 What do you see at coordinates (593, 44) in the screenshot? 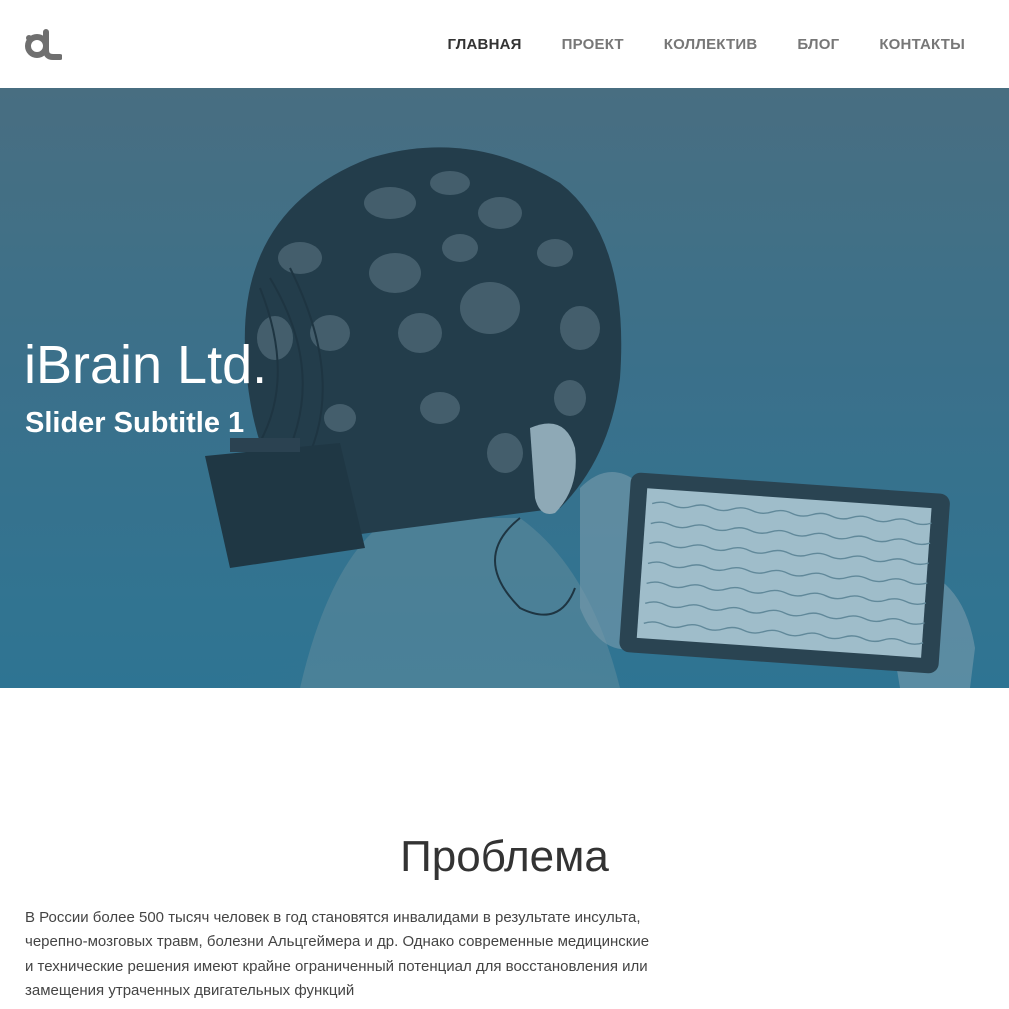
I see `nav-item-project: ПРОЕКТ` at bounding box center [593, 44].